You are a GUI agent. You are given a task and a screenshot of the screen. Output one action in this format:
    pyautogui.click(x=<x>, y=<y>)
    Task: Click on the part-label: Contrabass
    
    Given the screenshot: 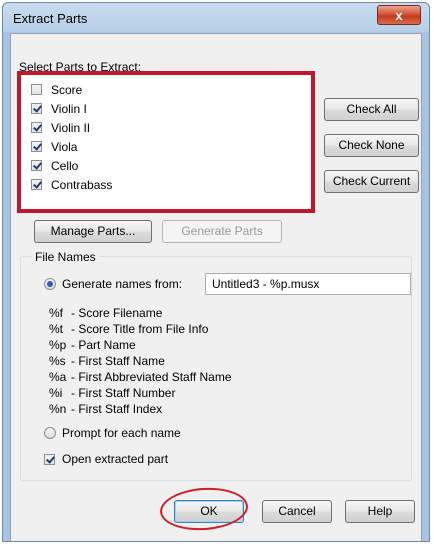 What is the action you would take?
    pyautogui.click(x=82, y=185)
    